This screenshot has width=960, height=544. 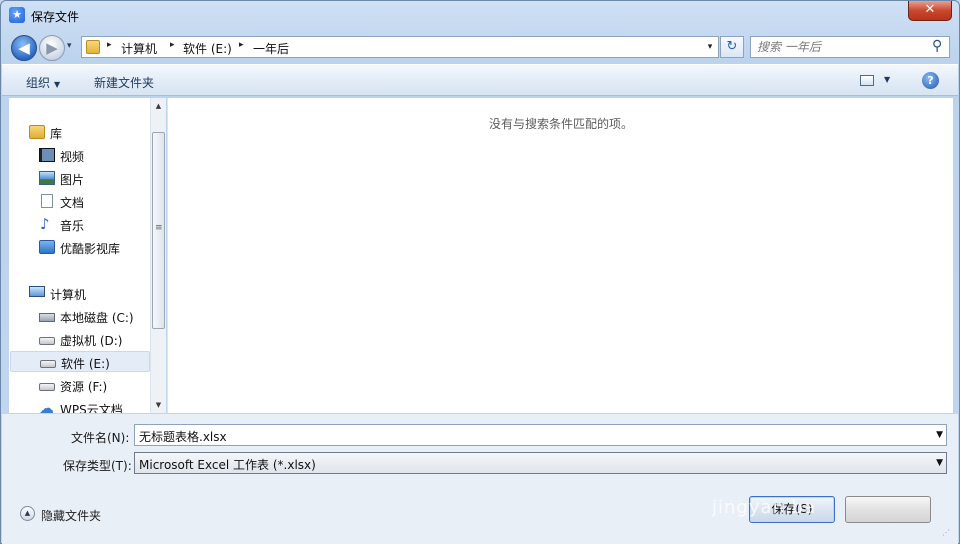 I want to click on breadcrumb-current-folder: 一年后, so click(x=271, y=48).